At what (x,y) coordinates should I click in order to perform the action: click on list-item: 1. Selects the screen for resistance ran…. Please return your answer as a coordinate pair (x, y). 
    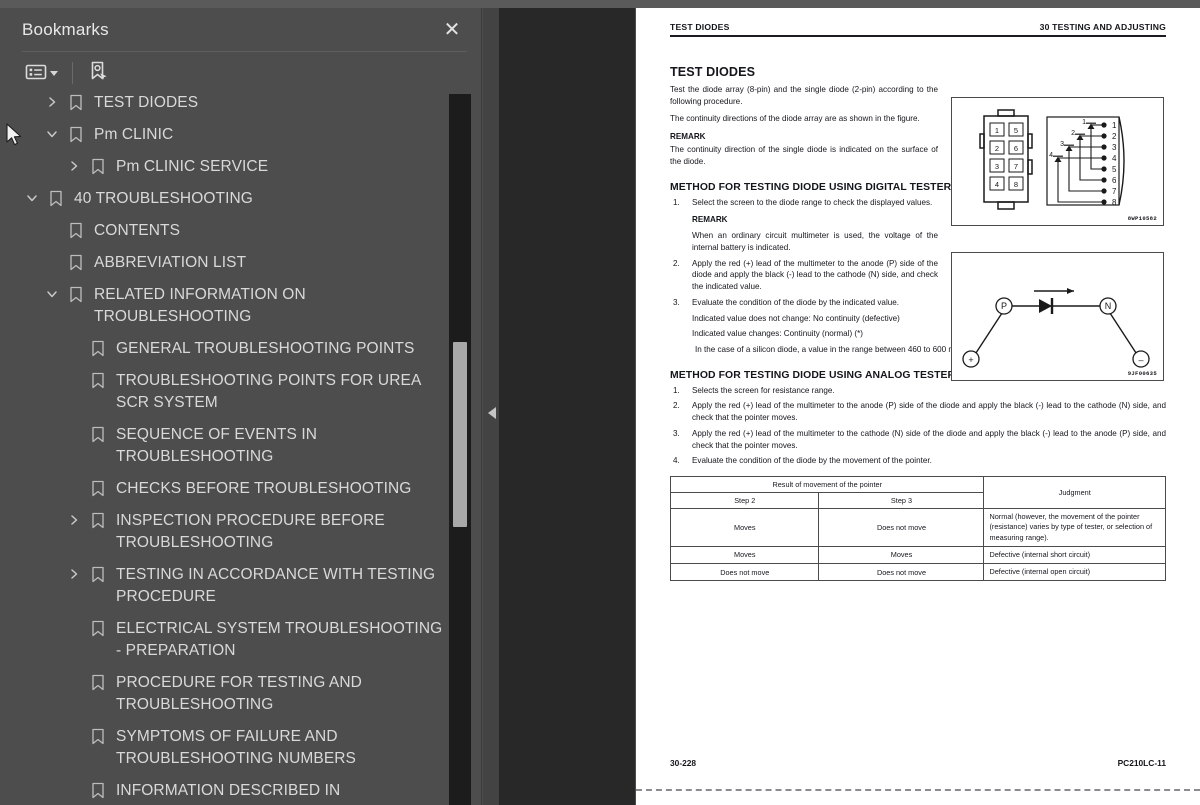
    Looking at the image, I should click on (918, 391).